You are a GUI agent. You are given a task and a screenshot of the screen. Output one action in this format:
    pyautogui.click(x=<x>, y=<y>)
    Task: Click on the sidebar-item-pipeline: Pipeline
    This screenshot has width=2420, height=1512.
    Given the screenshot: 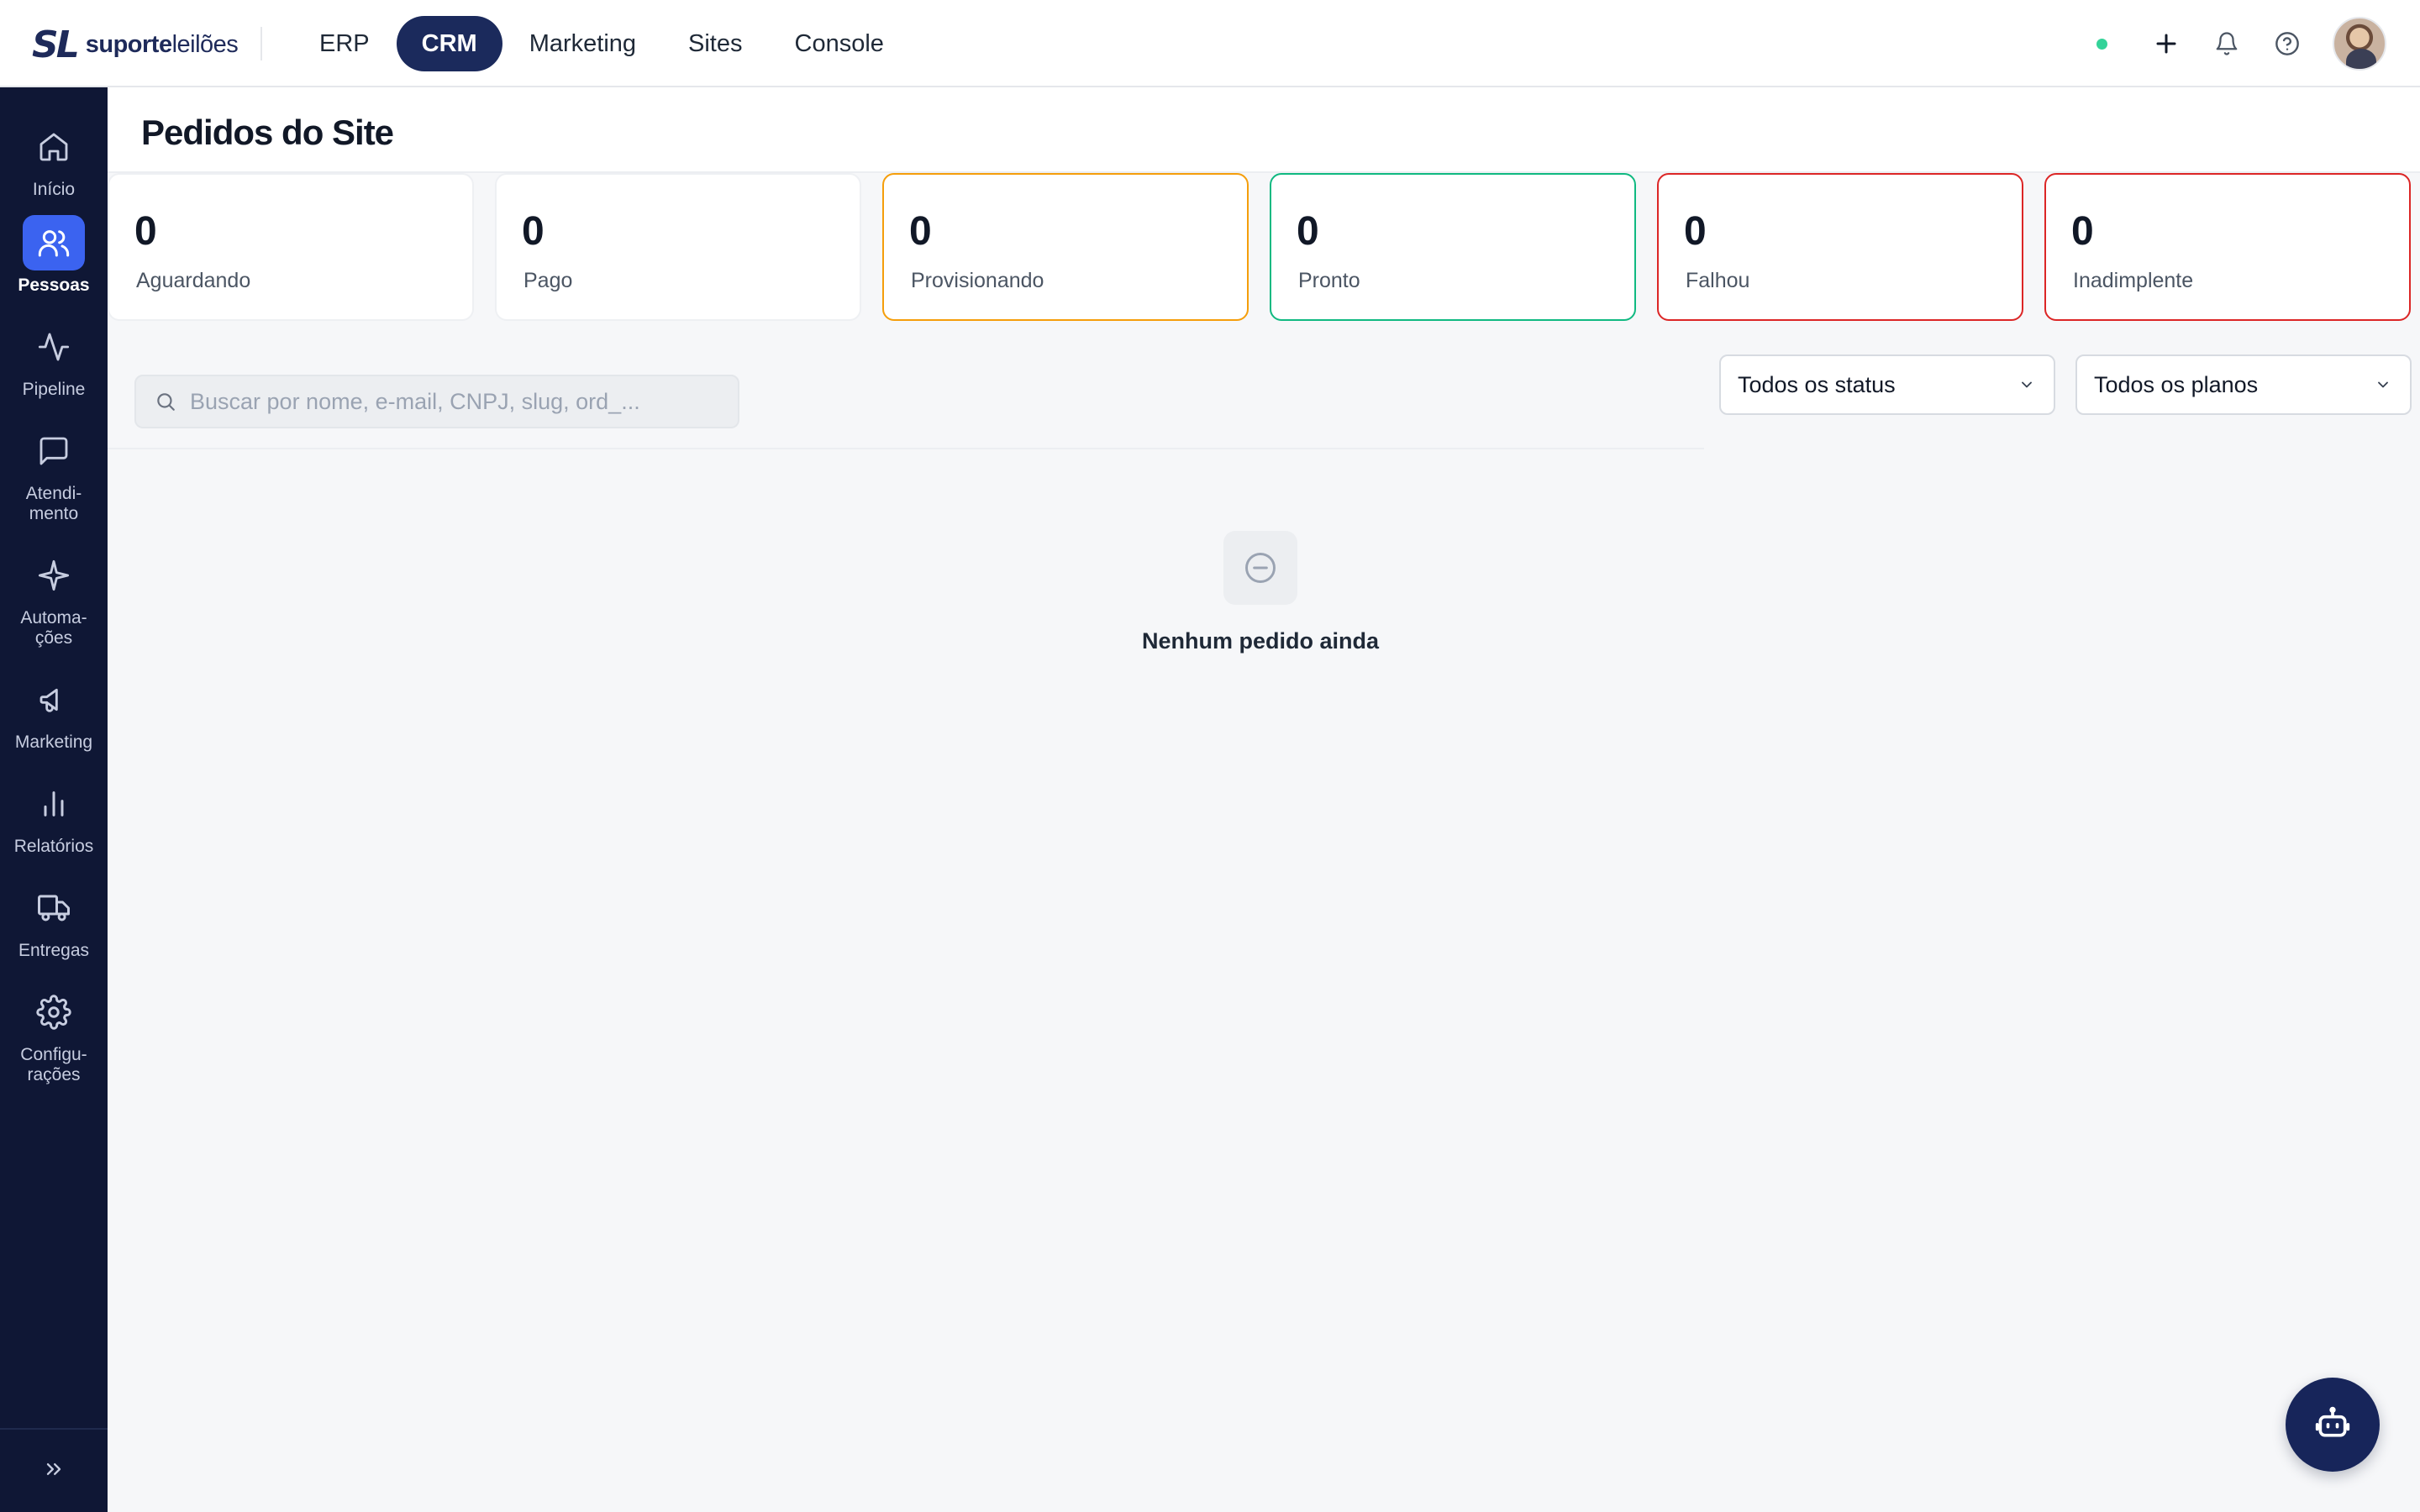 What is the action you would take?
    pyautogui.click(x=54, y=359)
    